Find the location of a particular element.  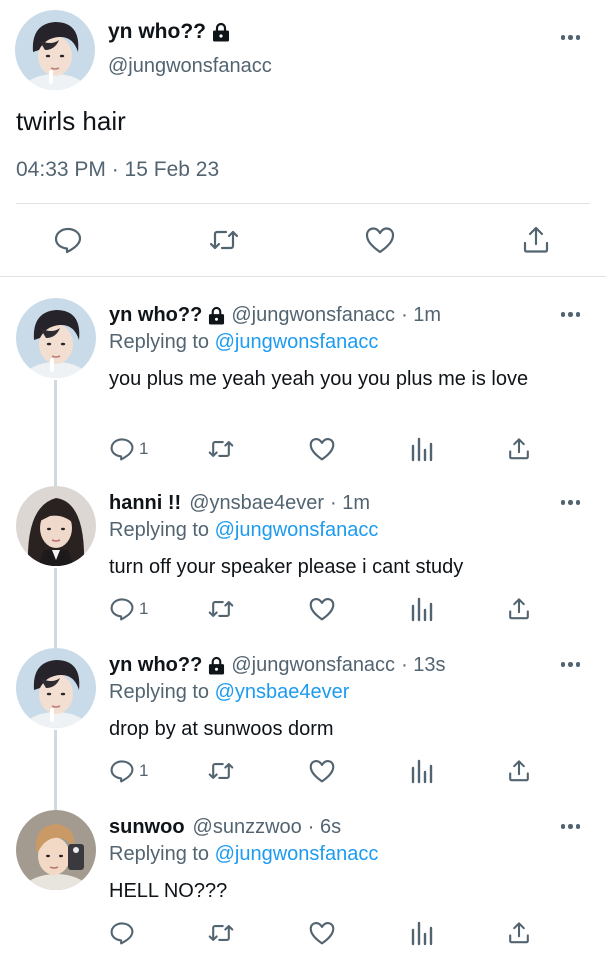

replying-to: Replying to @ynsbae4ever is located at coordinates (229, 692).